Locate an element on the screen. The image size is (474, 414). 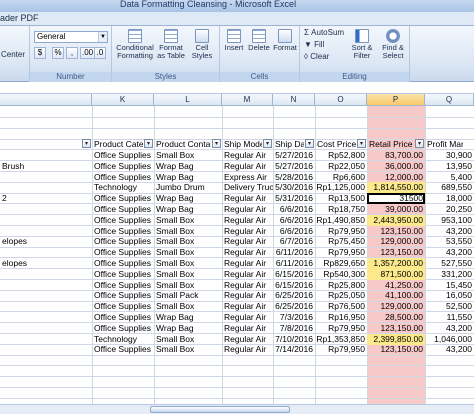
header-cell: Ship Mode is located at coordinates (242, 144).